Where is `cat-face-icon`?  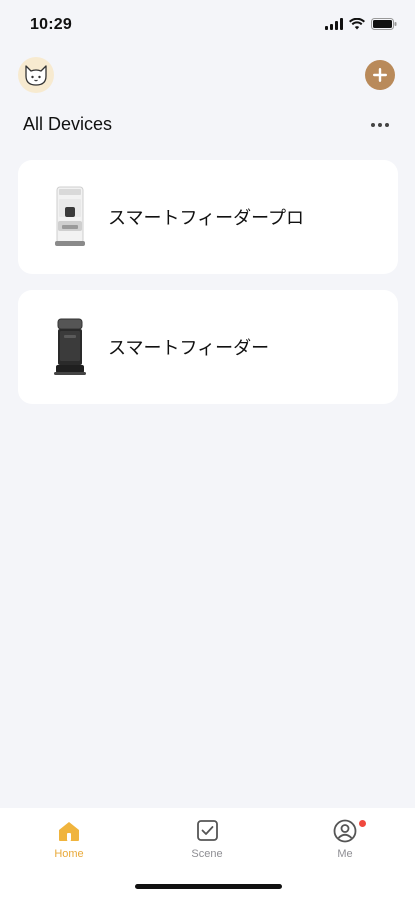 cat-face-icon is located at coordinates (36, 75).